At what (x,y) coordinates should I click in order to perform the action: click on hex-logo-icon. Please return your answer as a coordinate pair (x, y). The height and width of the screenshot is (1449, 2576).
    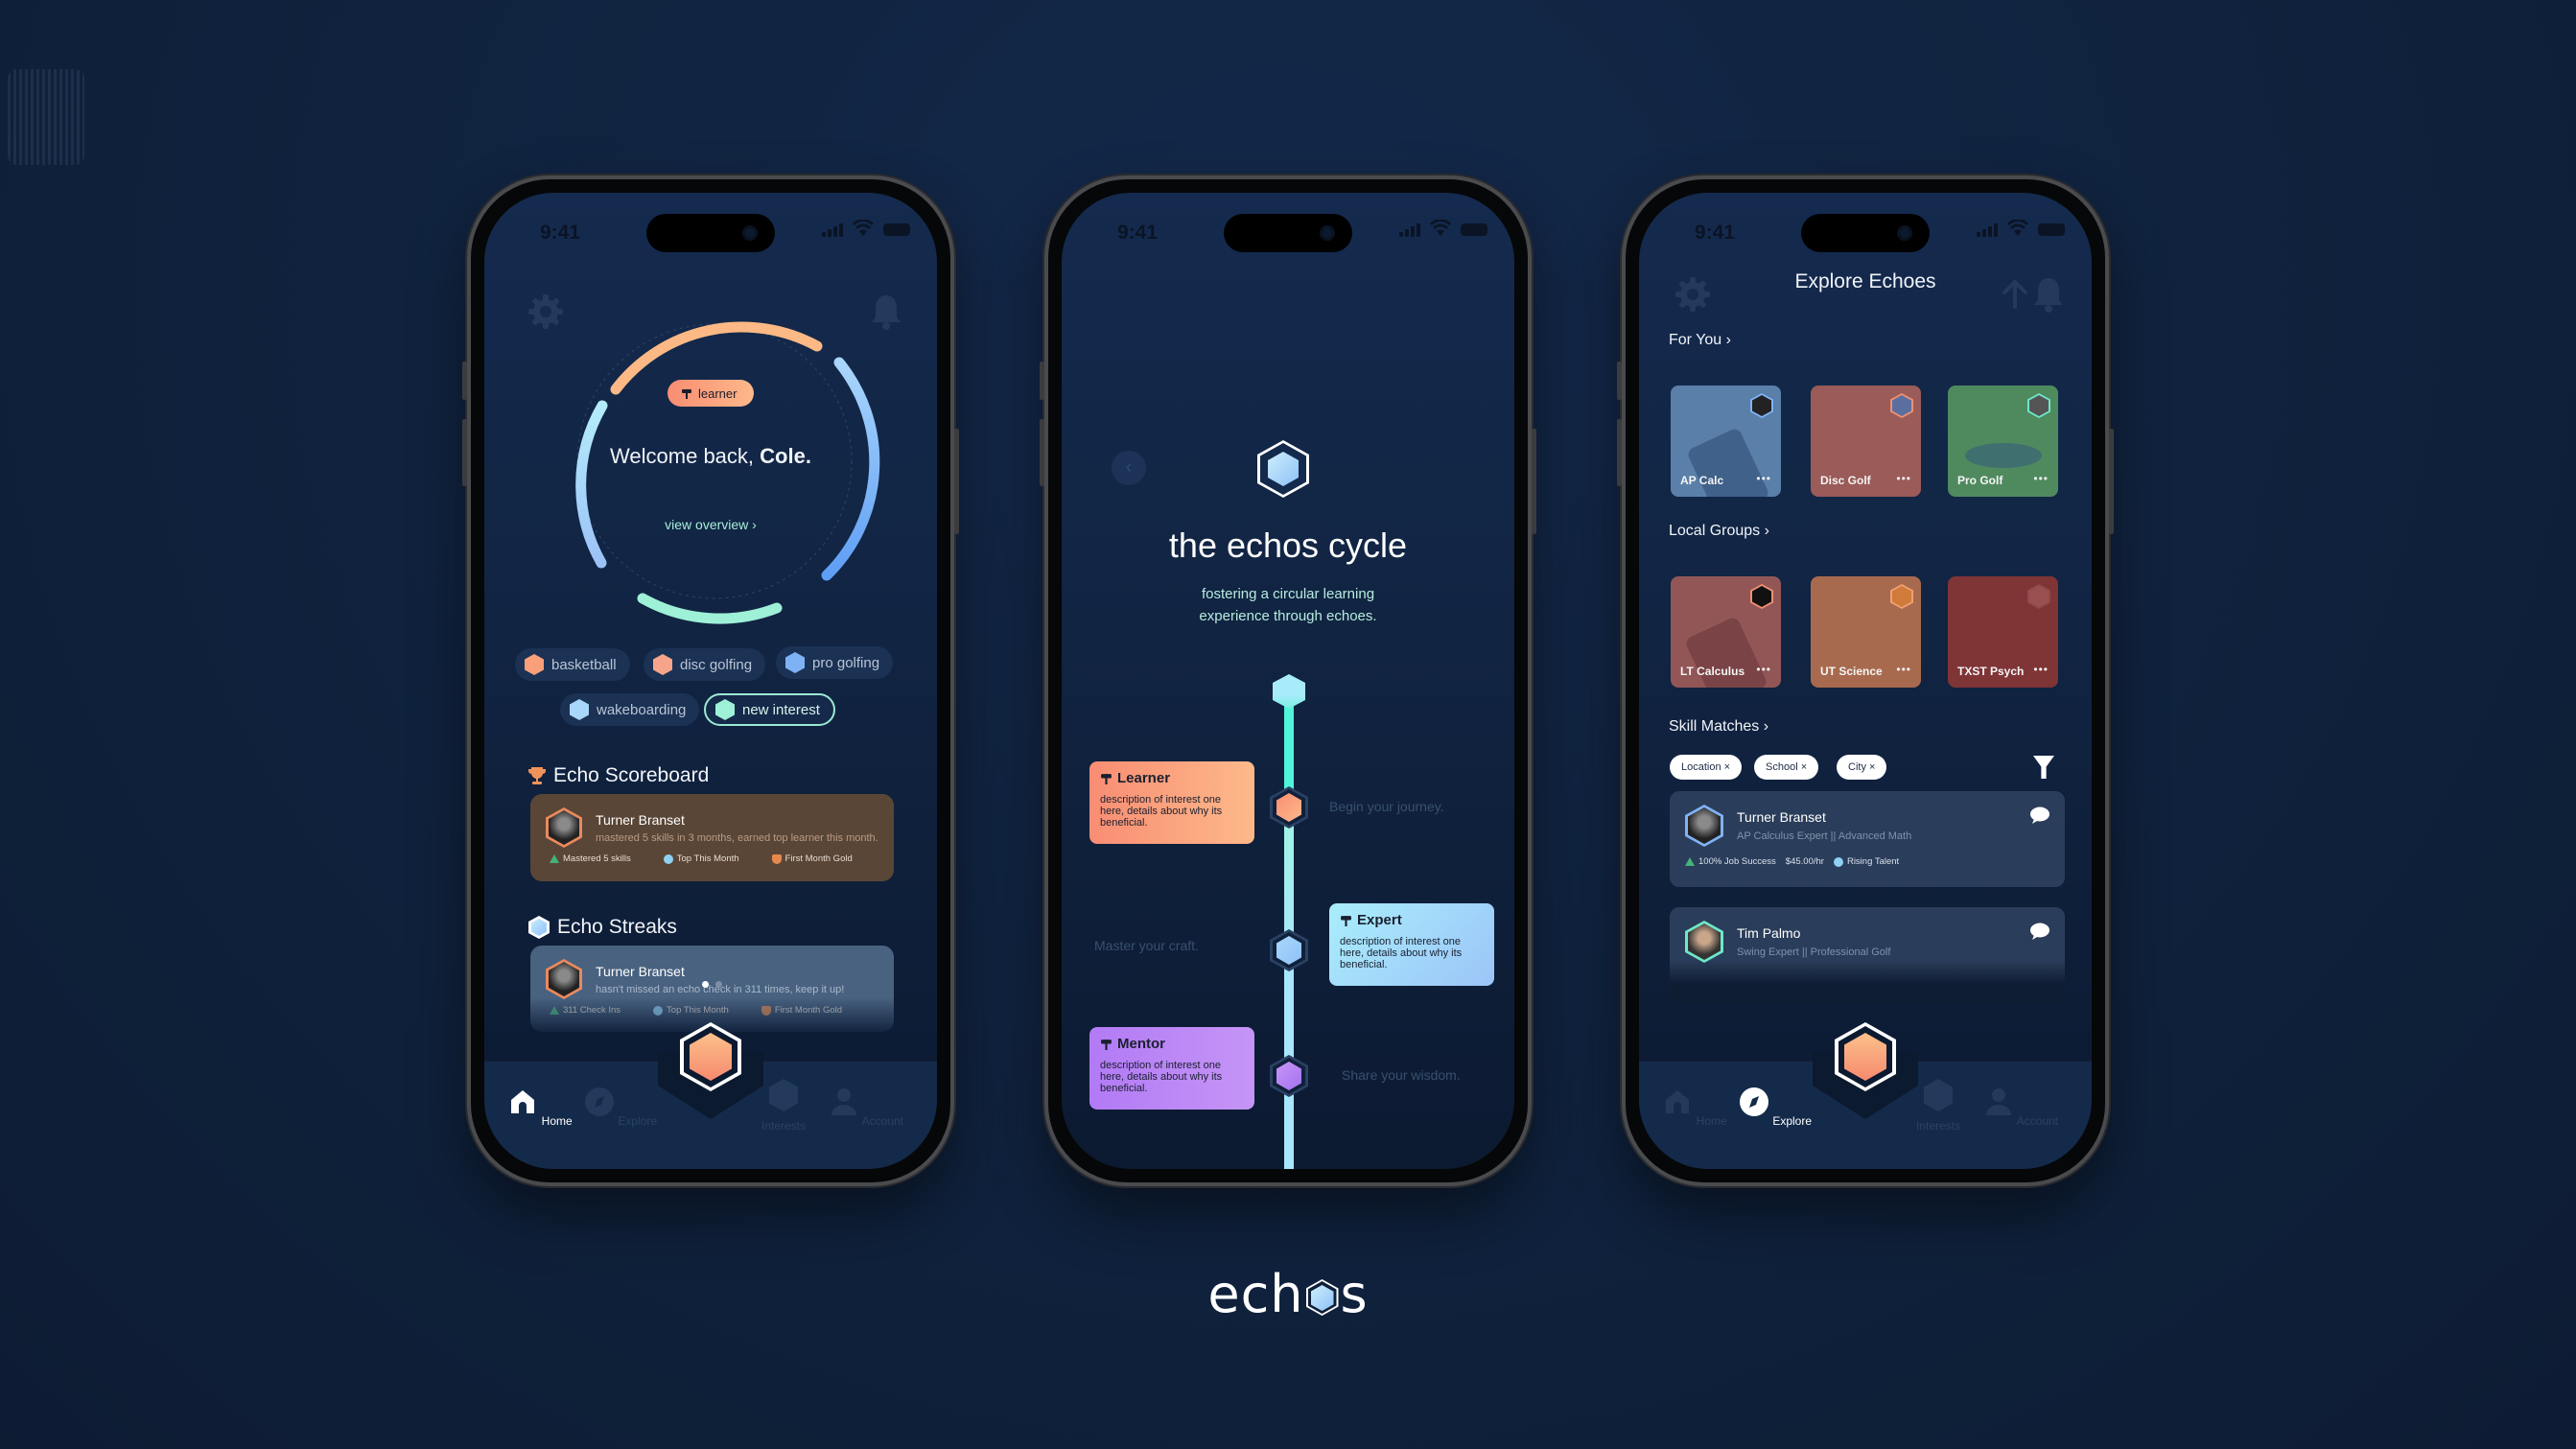
    Looking at the image, I should click on (539, 927).